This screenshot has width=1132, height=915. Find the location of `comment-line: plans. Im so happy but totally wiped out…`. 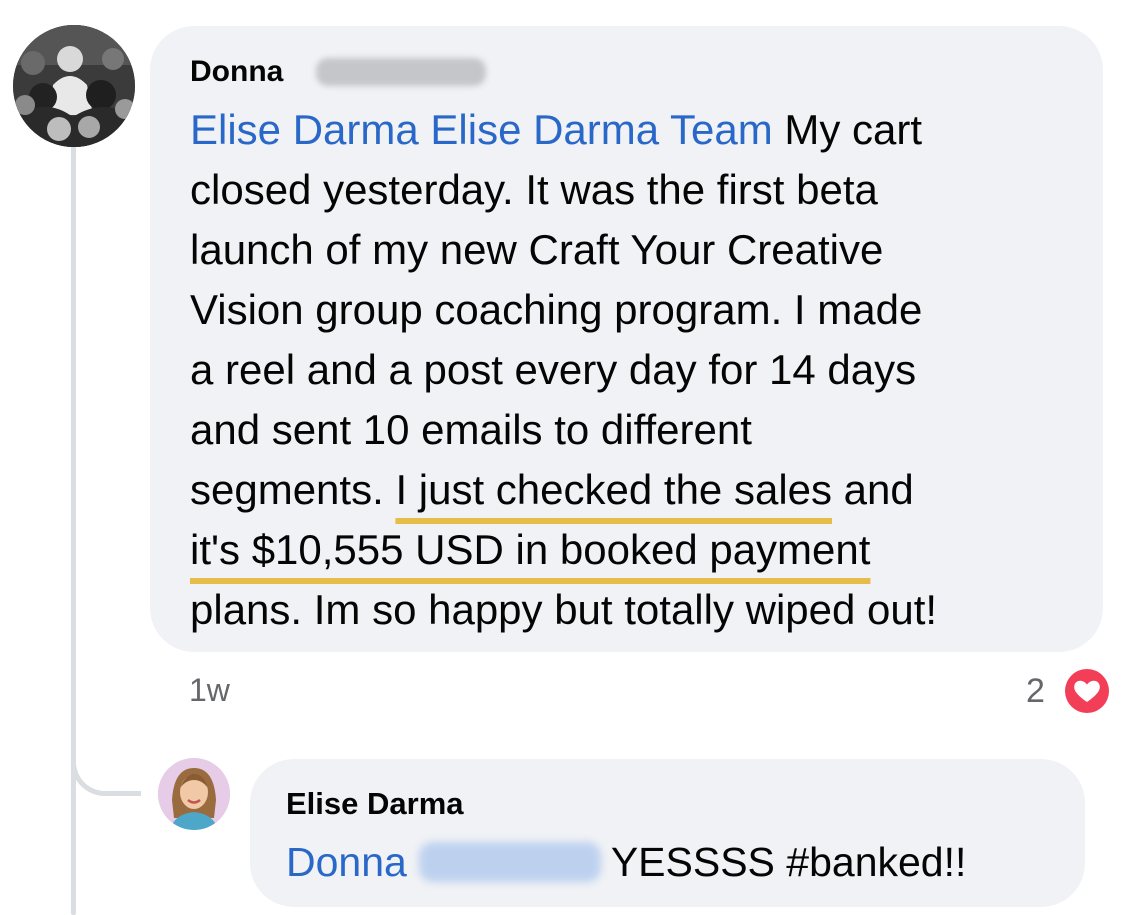

comment-line: plans. Im so happy but totally wiped out… is located at coordinates (564, 609).